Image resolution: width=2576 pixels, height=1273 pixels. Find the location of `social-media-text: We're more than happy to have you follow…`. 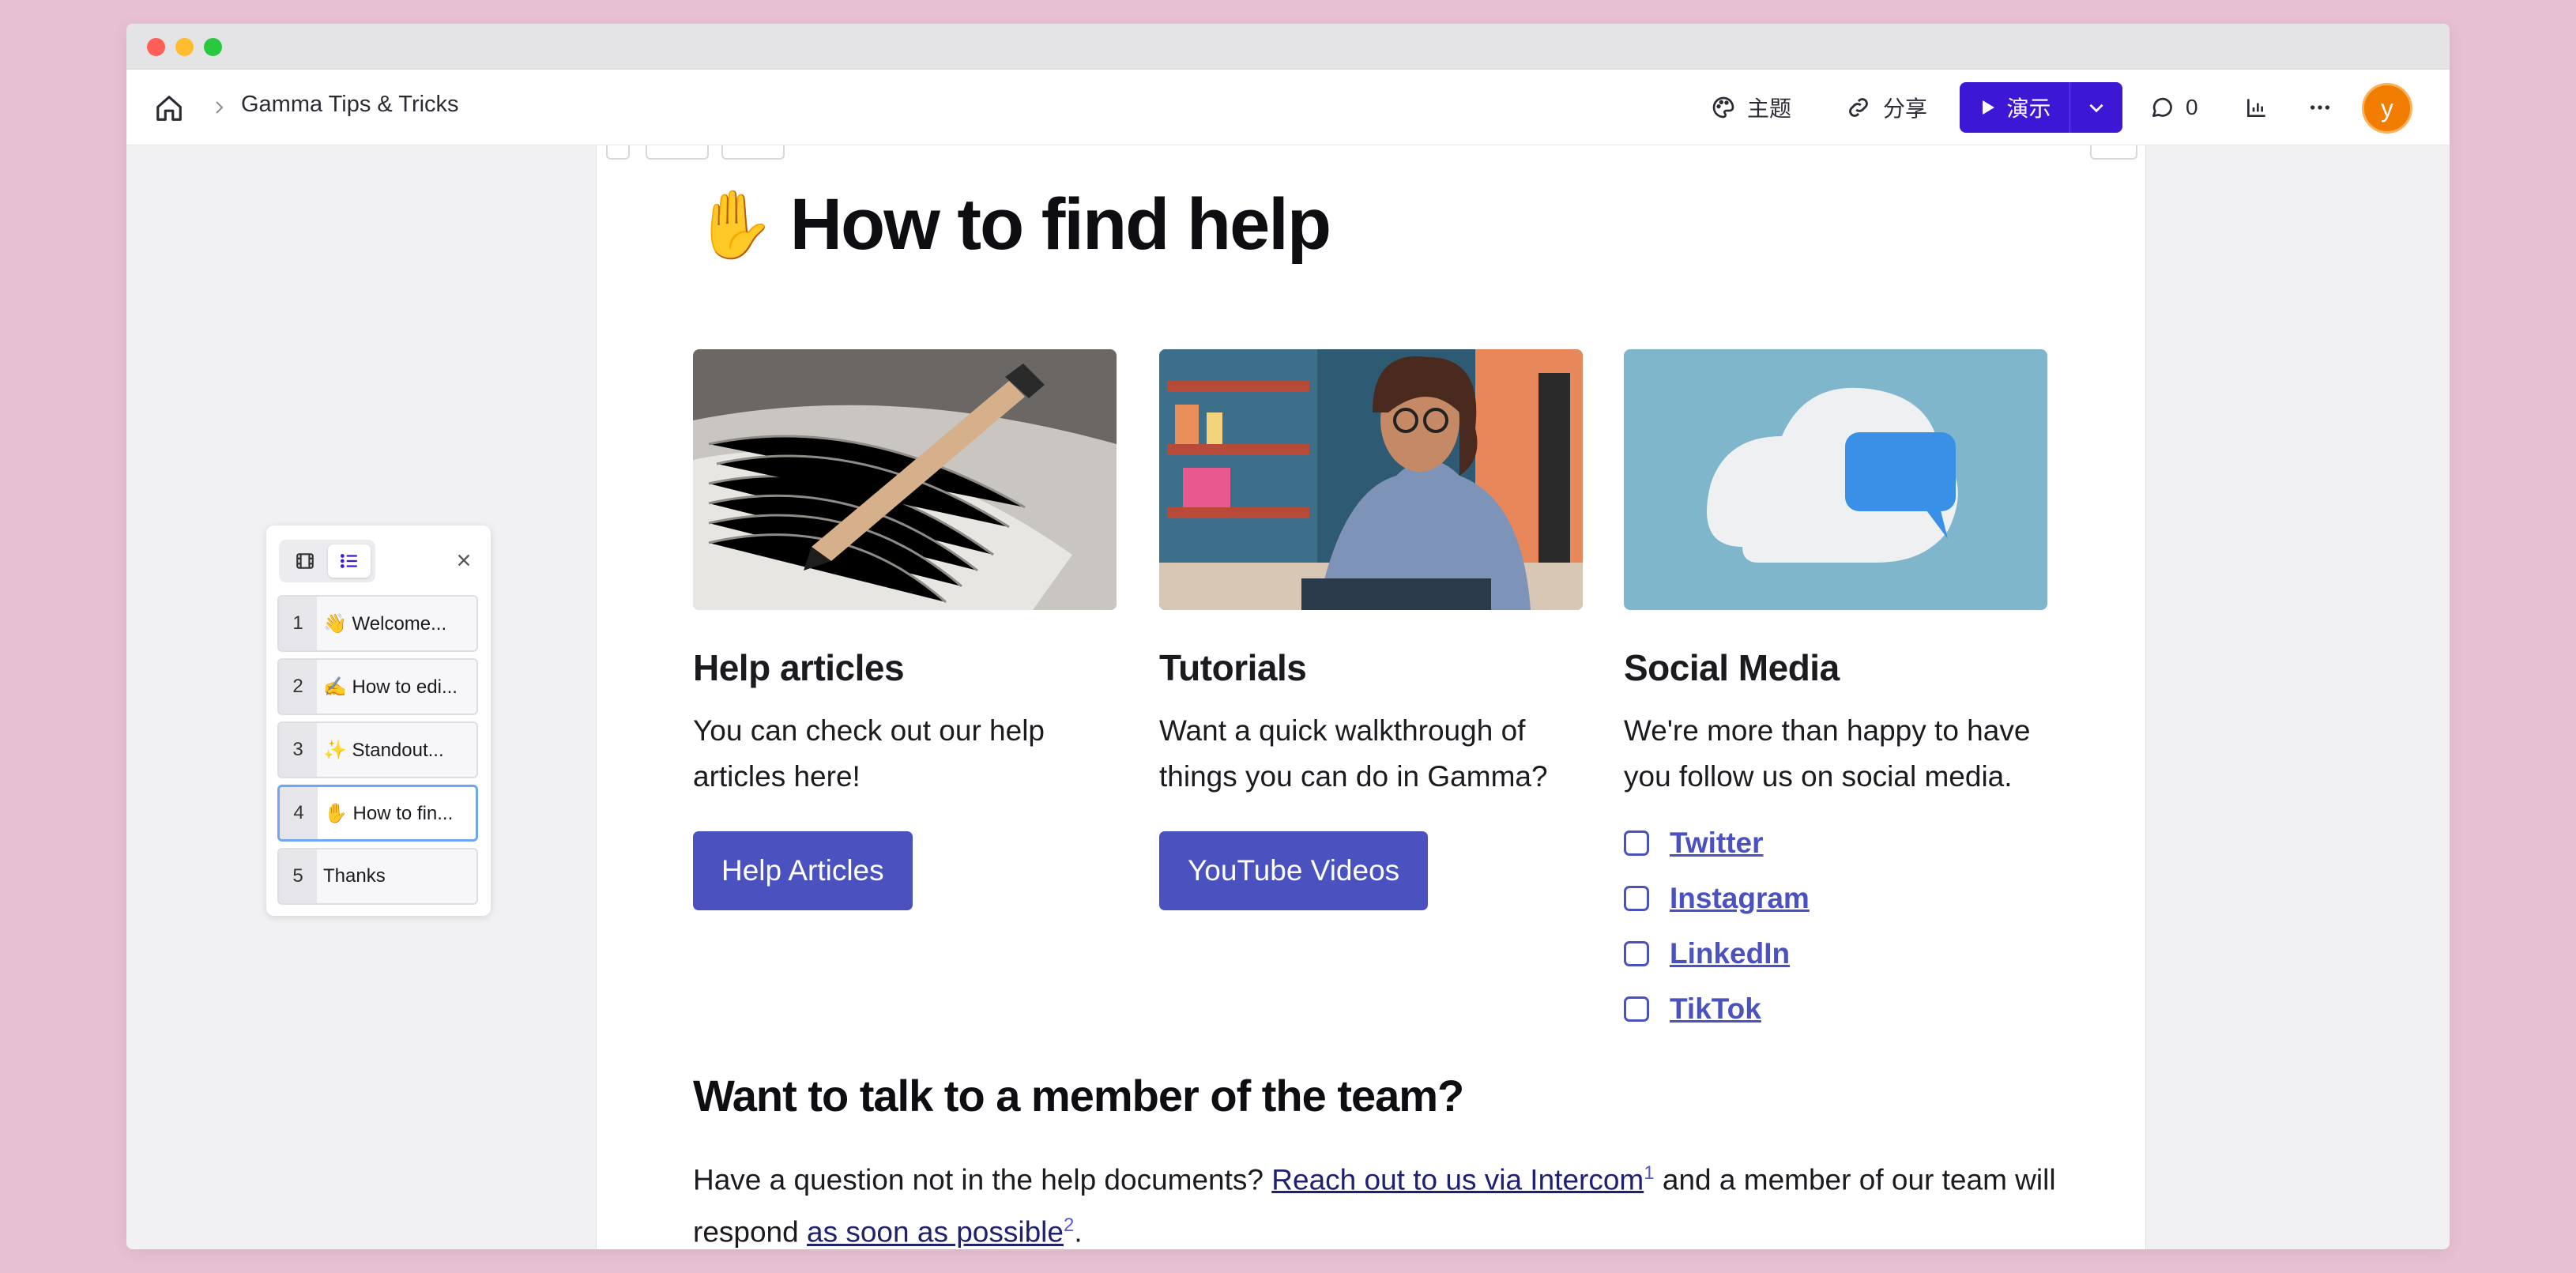

social-media-text: We're more than happy to have you follow… is located at coordinates (1827, 753).